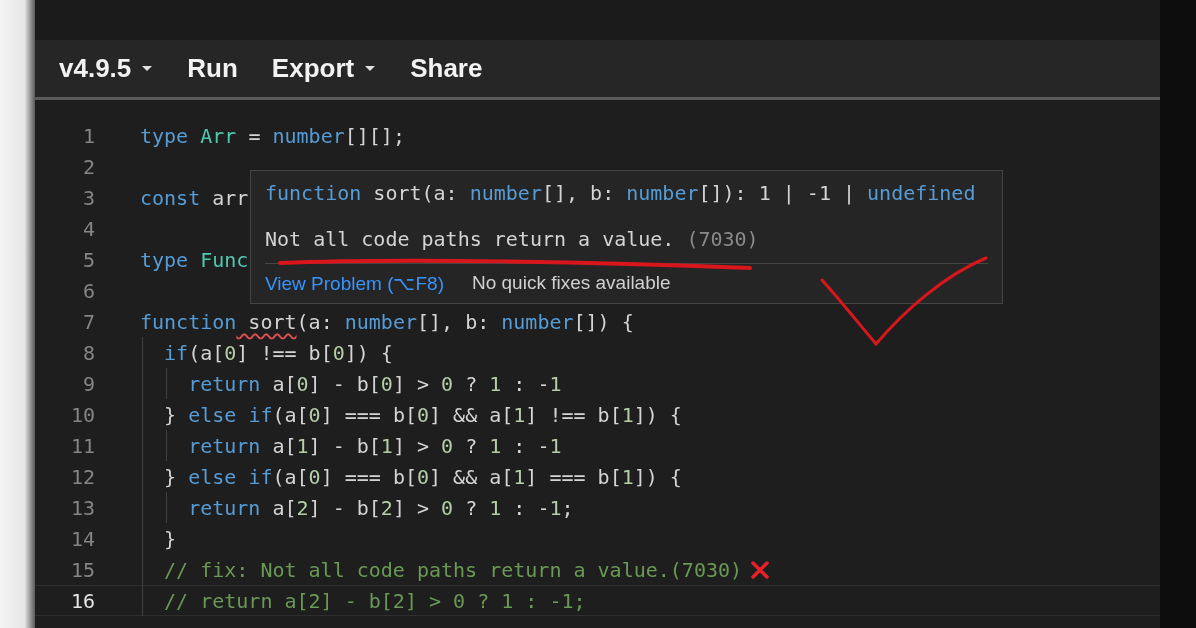 The height and width of the screenshot is (628, 1196). What do you see at coordinates (212, 68) in the screenshot?
I see `toolbar-button: Run` at bounding box center [212, 68].